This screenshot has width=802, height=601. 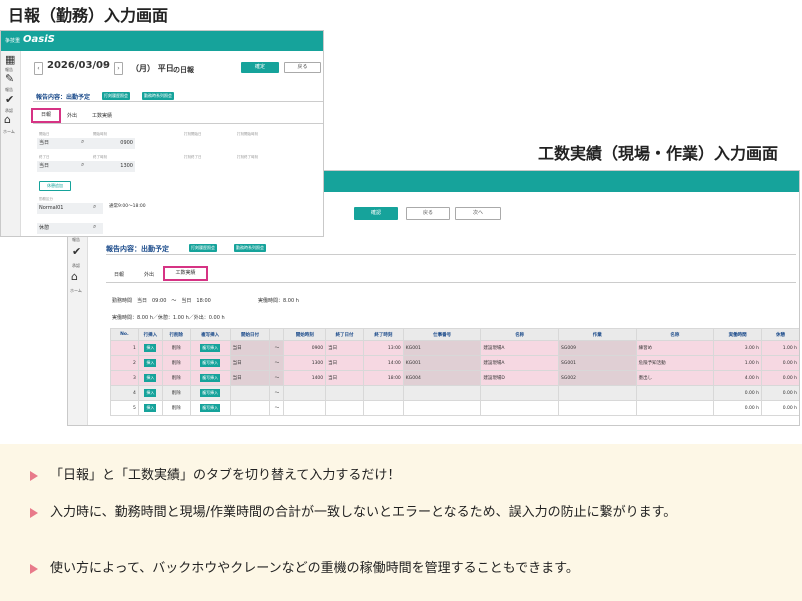 What do you see at coordinates (44, 157) in the screenshot?
I see `end-date-label: 終了日` at bounding box center [44, 157].